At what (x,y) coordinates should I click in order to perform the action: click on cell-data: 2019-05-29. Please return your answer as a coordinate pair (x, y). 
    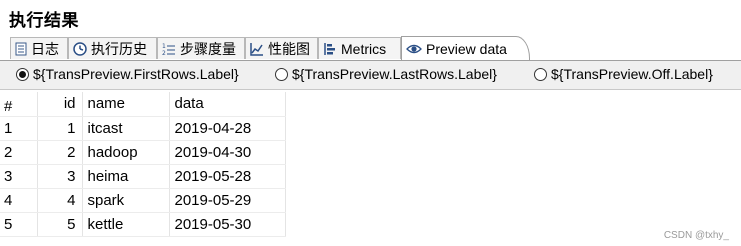
    Looking at the image, I should click on (227, 200).